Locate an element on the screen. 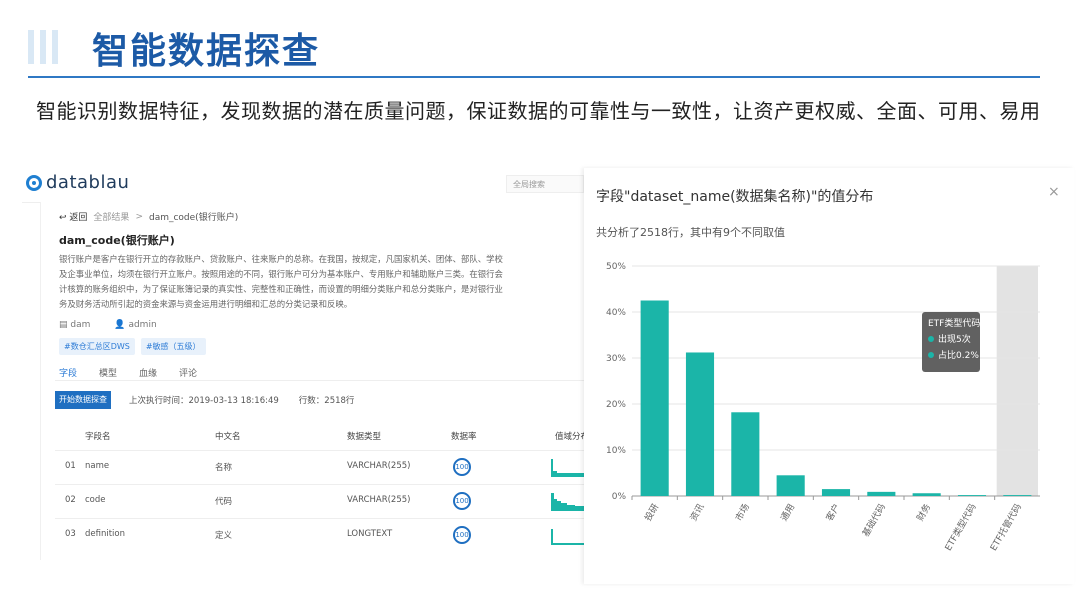 This screenshot has height=608, width=1080. breadcrumb: ↩ 返回 全部结果 > dam_code(银行账户) is located at coordinates (149, 217).